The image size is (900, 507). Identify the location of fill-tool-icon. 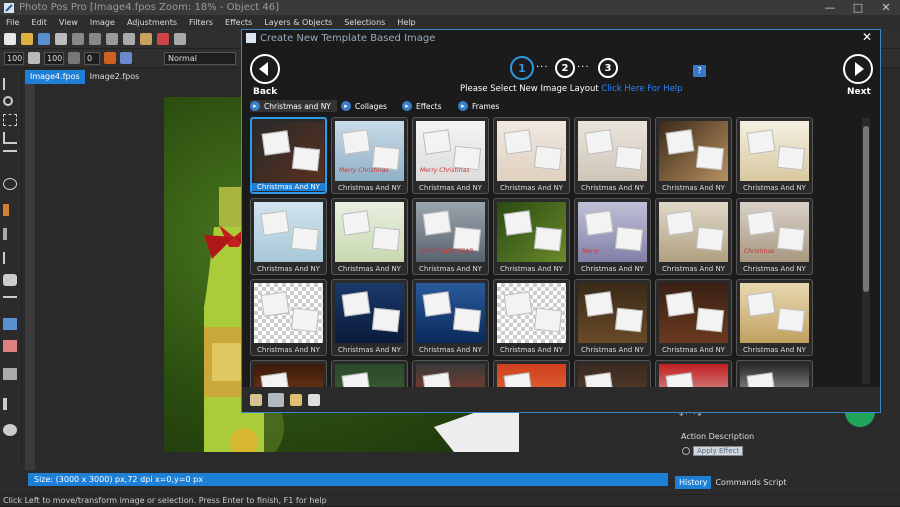
(10, 324).